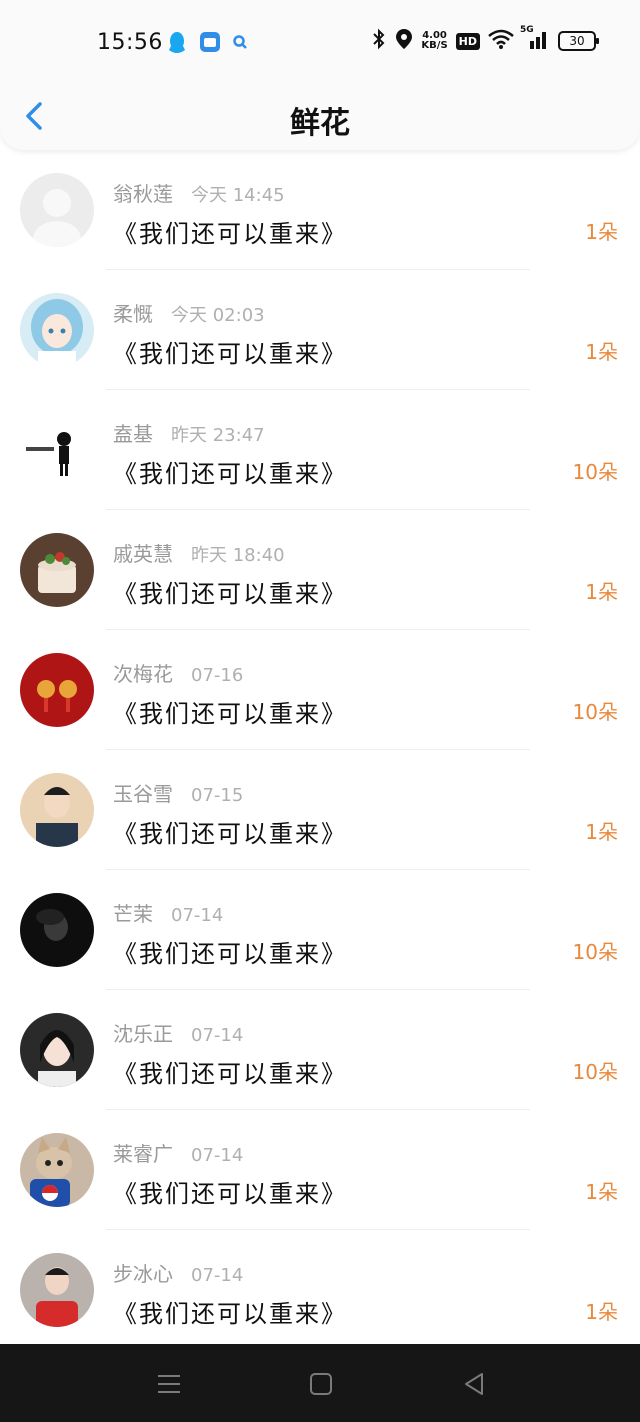 Image resolution: width=640 pixels, height=1422 pixels. Describe the element at coordinates (143, 1274) in the screenshot. I see `user-name: 步冰心` at that location.